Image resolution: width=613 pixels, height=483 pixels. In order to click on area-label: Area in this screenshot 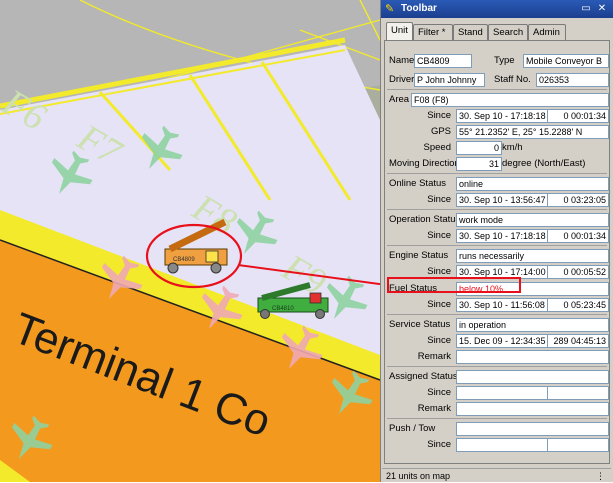, I will do `click(399, 99)`.